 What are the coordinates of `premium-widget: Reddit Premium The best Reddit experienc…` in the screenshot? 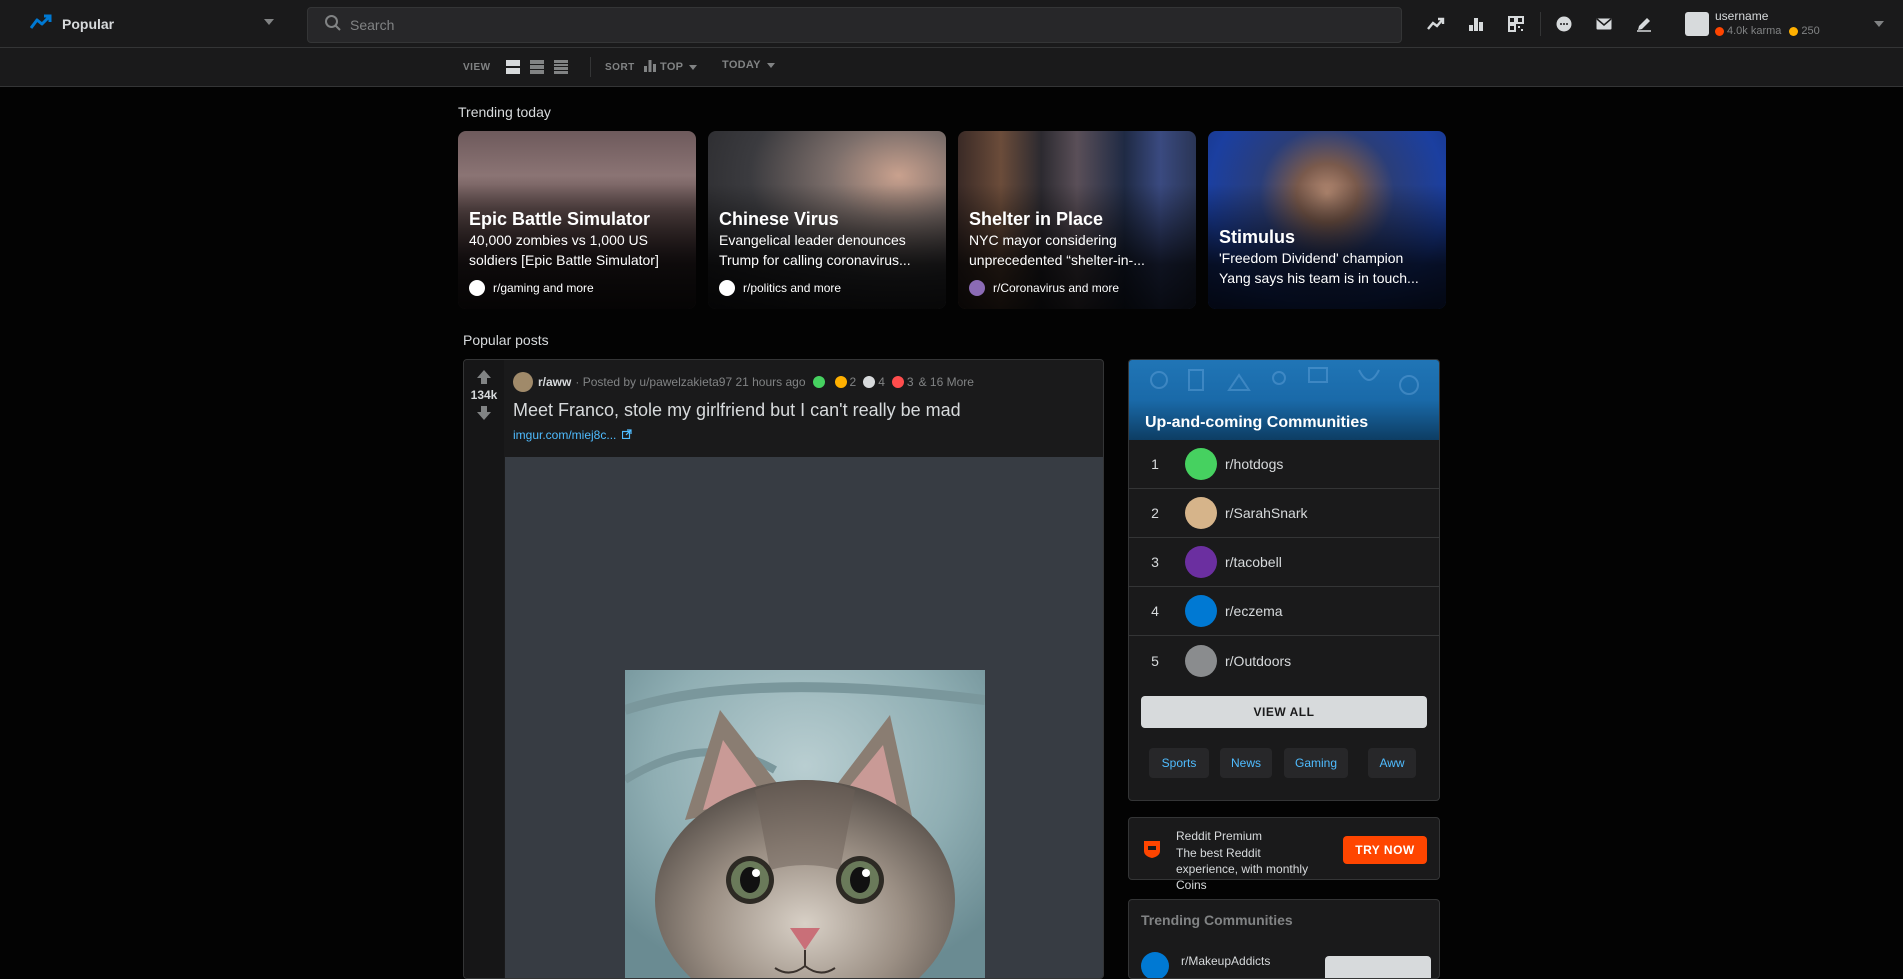 It's located at (1284, 854).